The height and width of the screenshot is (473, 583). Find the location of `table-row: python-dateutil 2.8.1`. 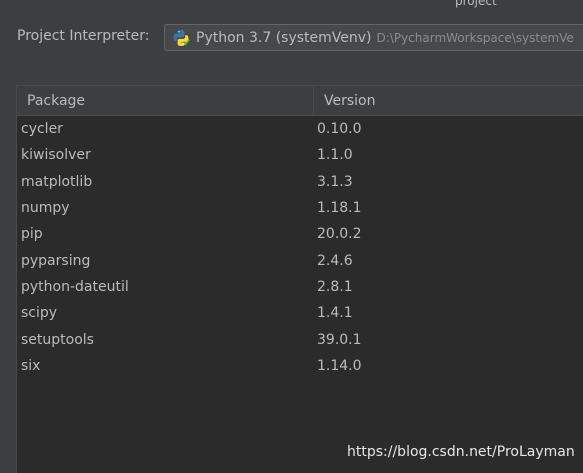

table-row: python-dateutil 2.8.1 is located at coordinates (300, 287).